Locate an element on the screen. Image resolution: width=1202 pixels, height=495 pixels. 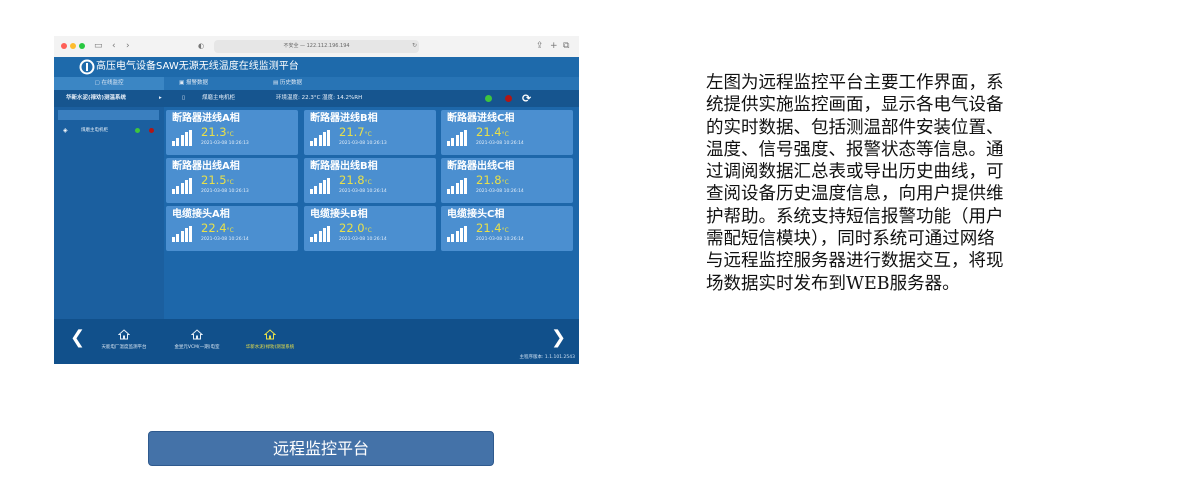
temperature-value: 21.7°C is located at coordinates (355, 132).